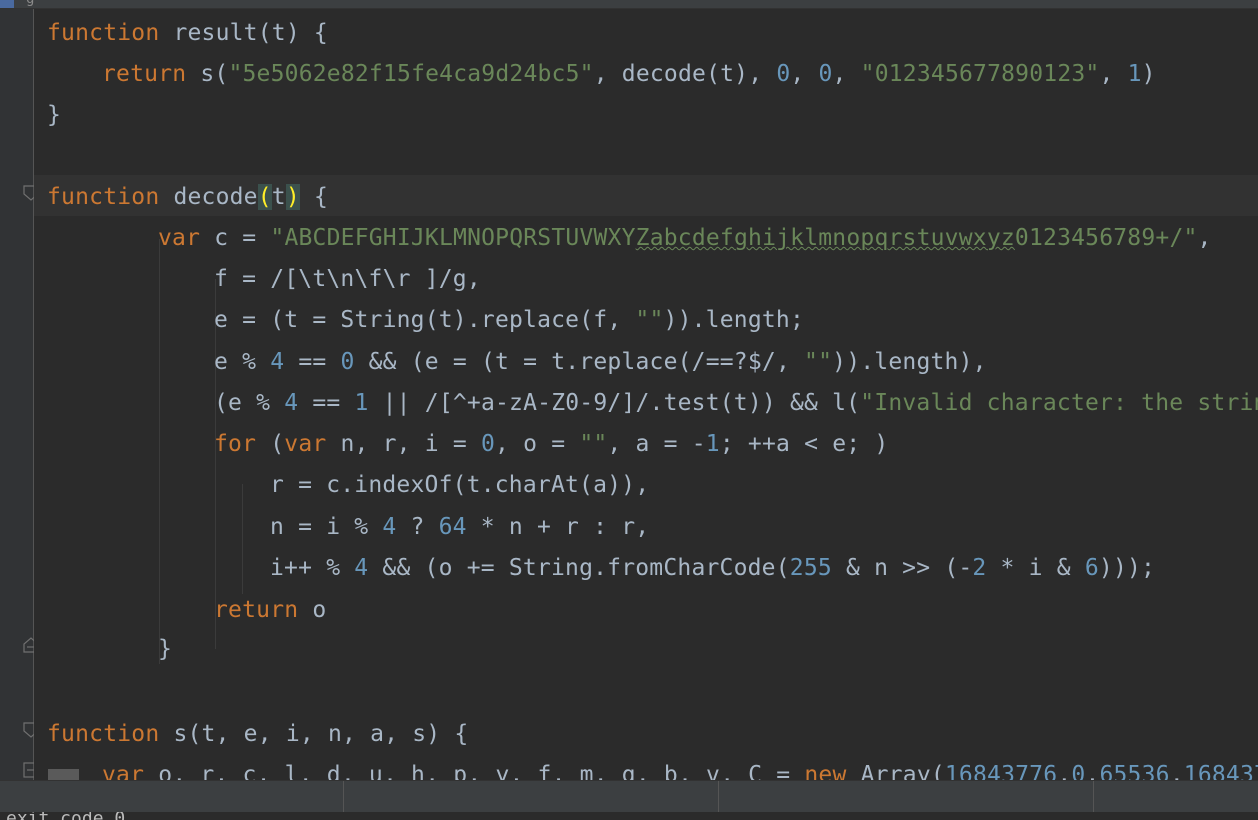 The height and width of the screenshot is (820, 1258). Describe the element at coordinates (629, 4) in the screenshot. I see `editor-tab-strip: g` at that location.